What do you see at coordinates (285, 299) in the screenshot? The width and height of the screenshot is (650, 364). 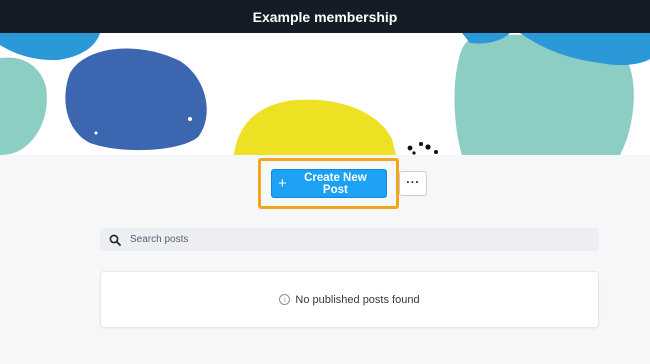 I see `info-icon: i` at bounding box center [285, 299].